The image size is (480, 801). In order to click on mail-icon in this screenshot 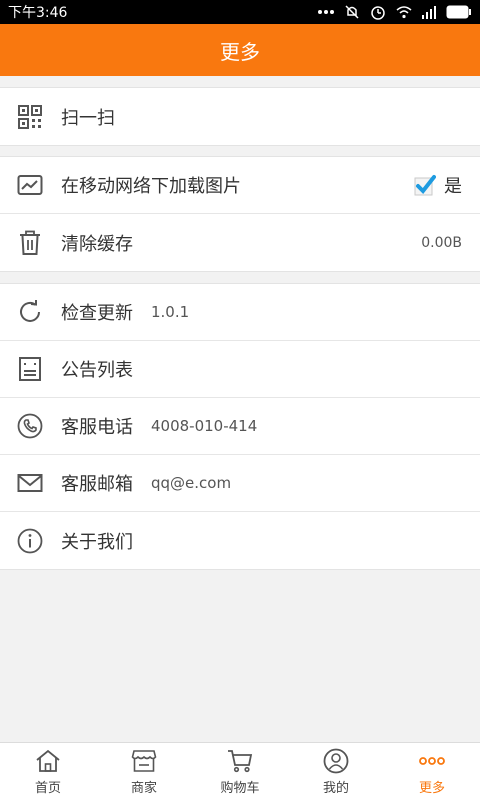, I will do `click(30, 483)`.